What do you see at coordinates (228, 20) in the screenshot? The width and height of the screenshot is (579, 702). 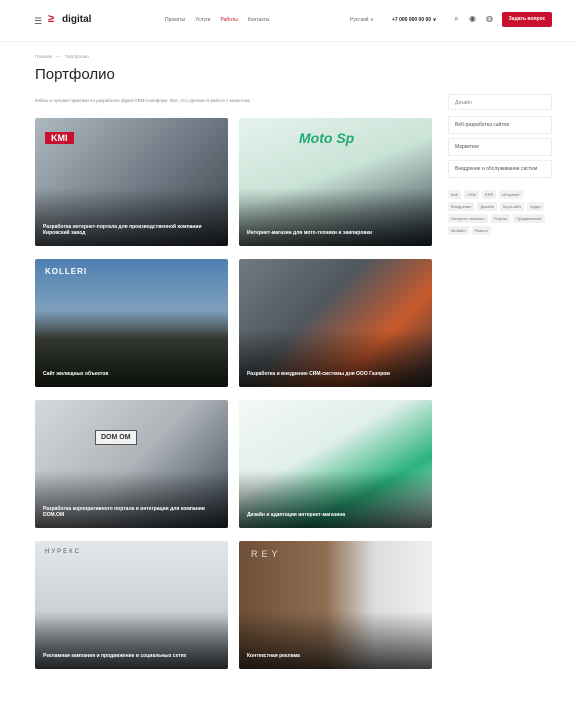 I see `nav-item-works: Работы` at bounding box center [228, 20].